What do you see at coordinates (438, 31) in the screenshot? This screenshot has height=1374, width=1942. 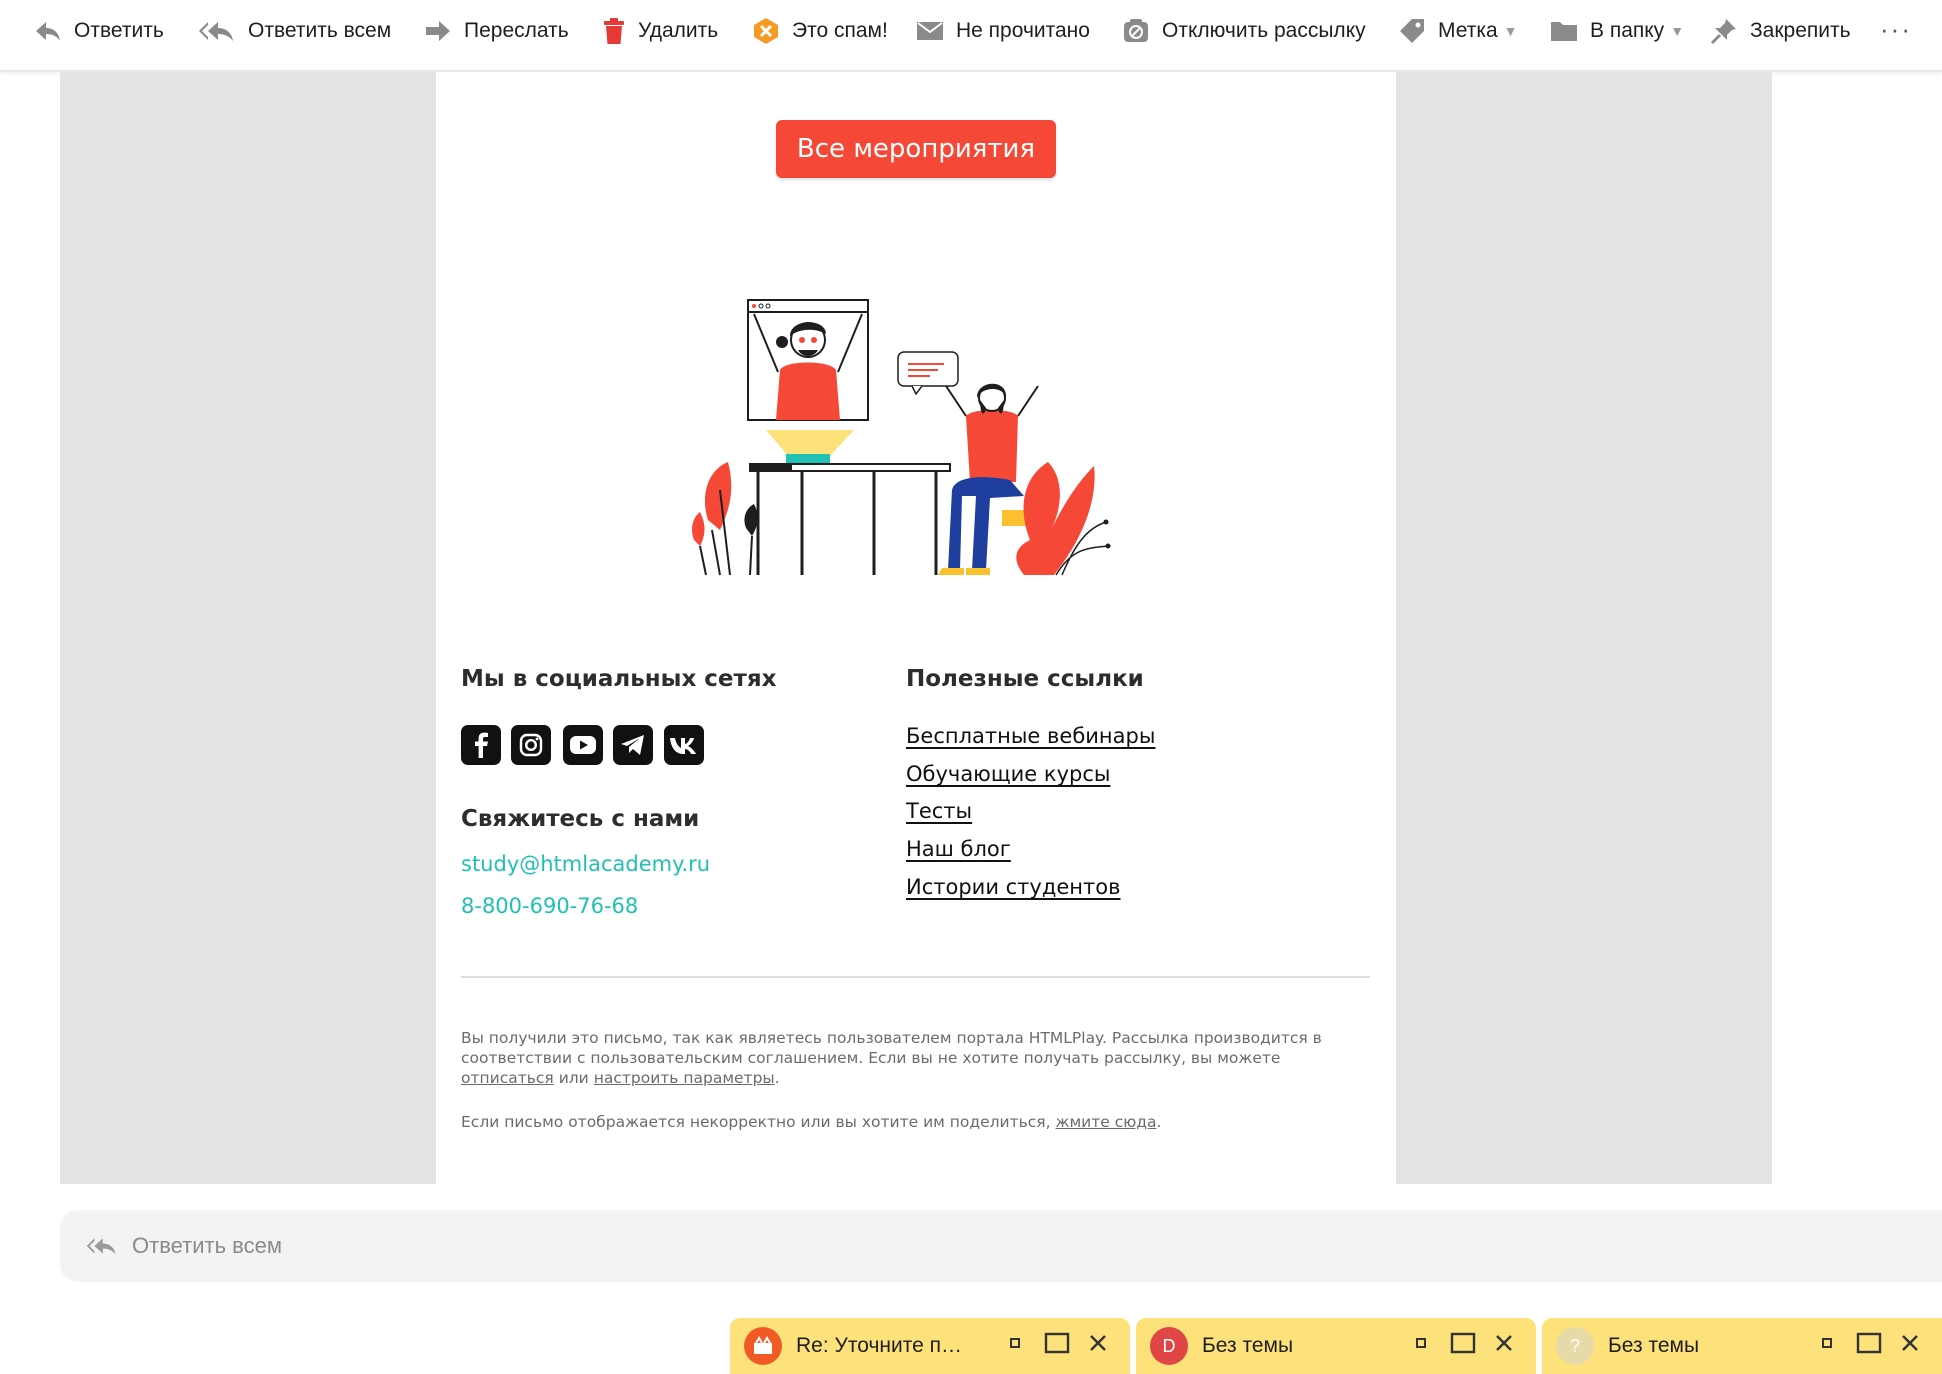 I see `forward-icon` at bounding box center [438, 31].